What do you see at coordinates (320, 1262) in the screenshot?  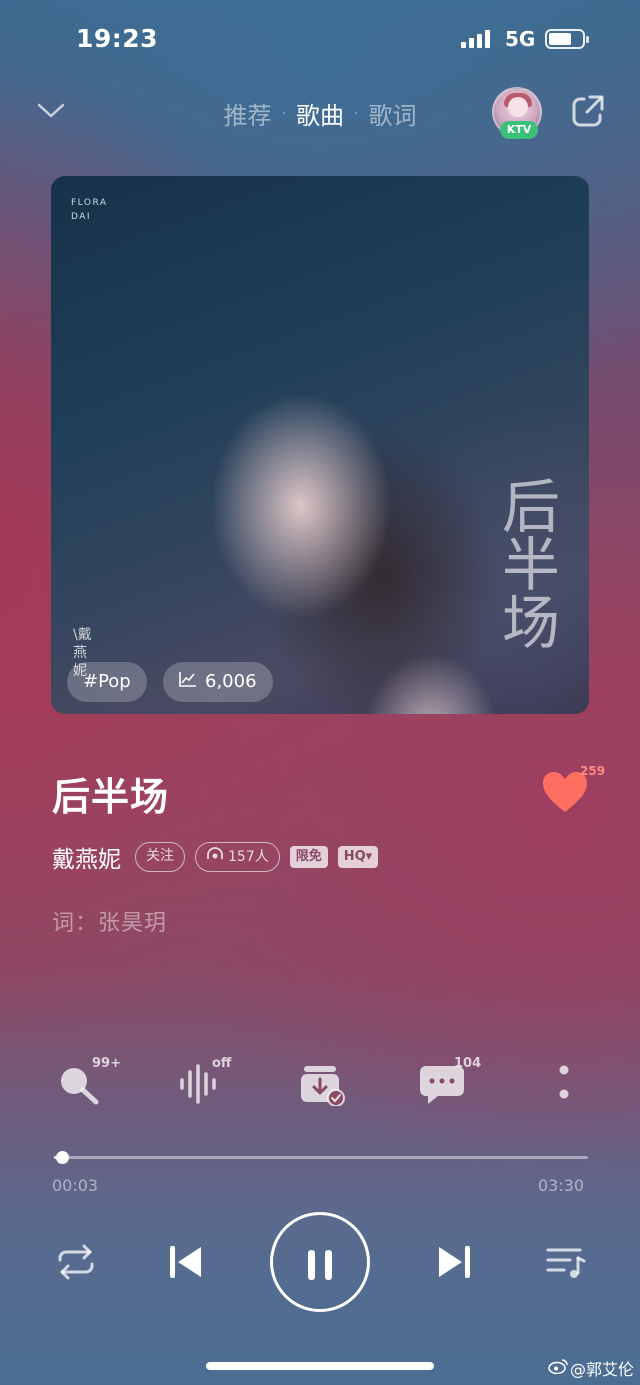 I see `pause-button` at bounding box center [320, 1262].